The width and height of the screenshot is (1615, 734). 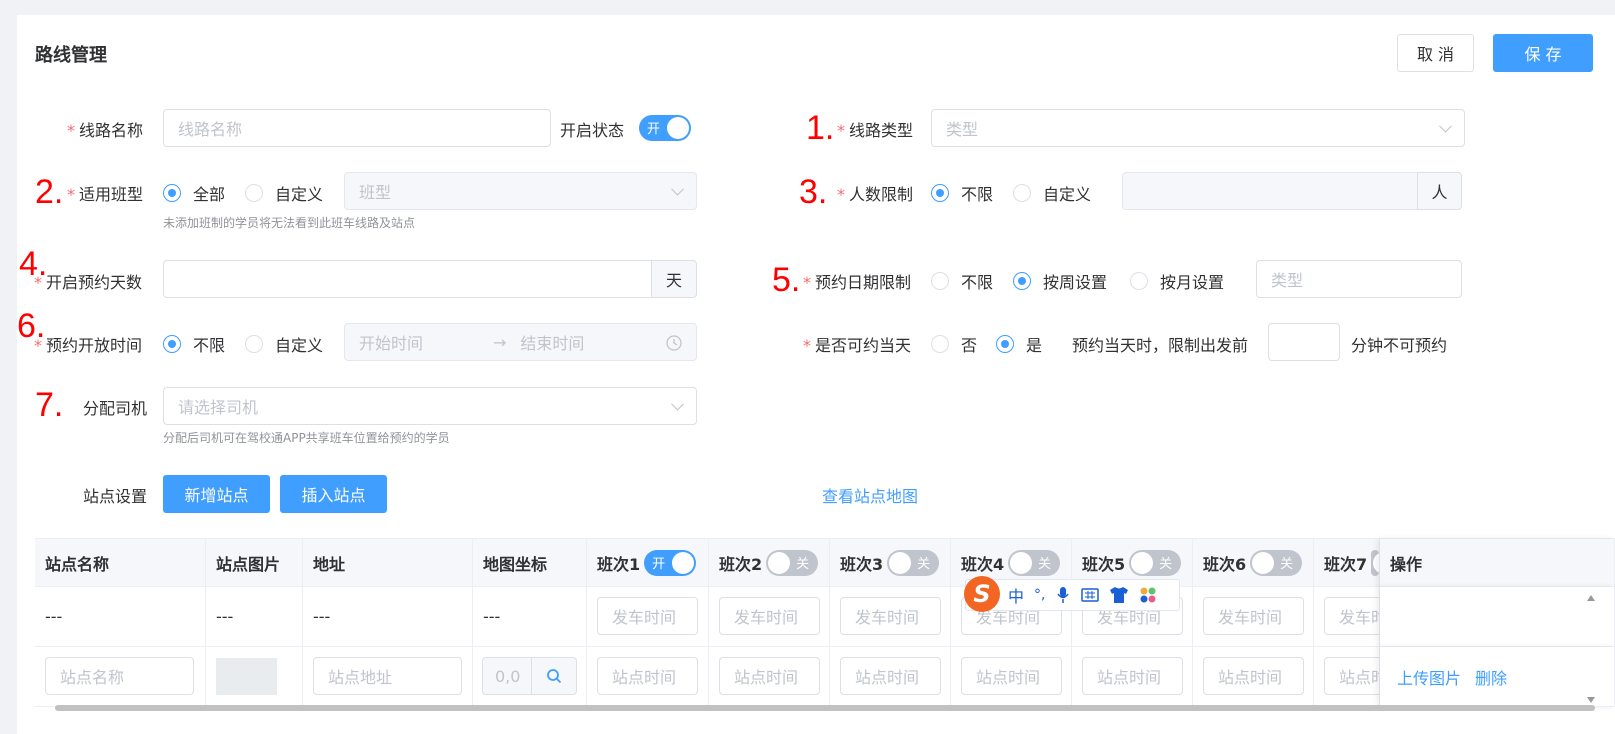 I want to click on row1-shift-3-depart-input: 发车时间, so click(x=890, y=616).